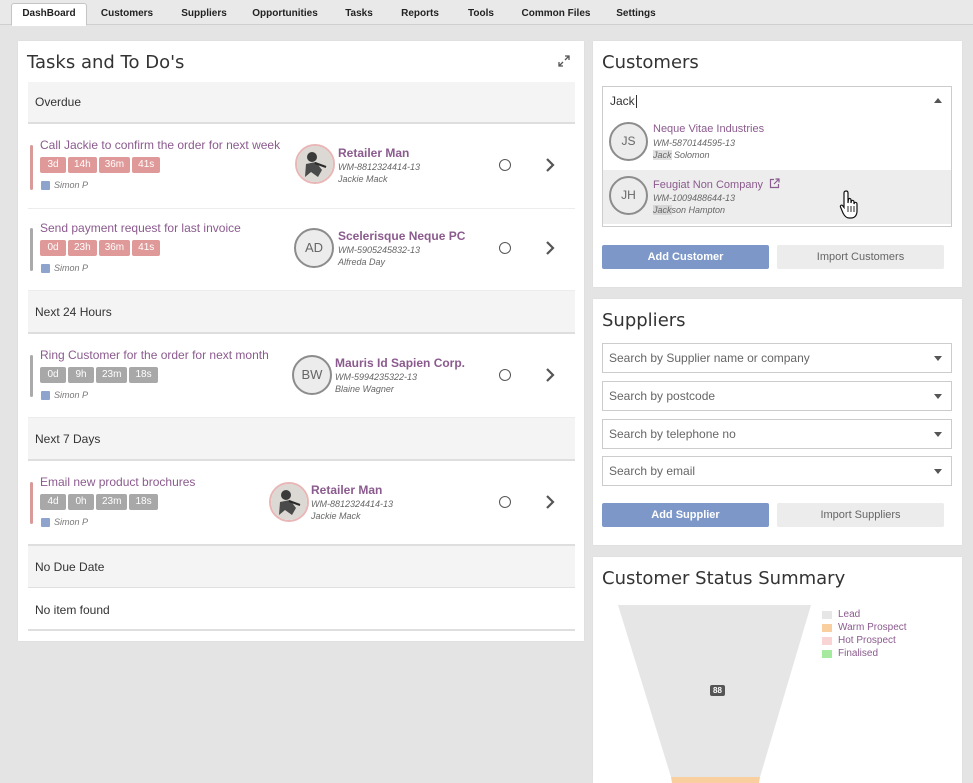  What do you see at coordinates (774, 183) in the screenshot?
I see `external-link-icon` at bounding box center [774, 183].